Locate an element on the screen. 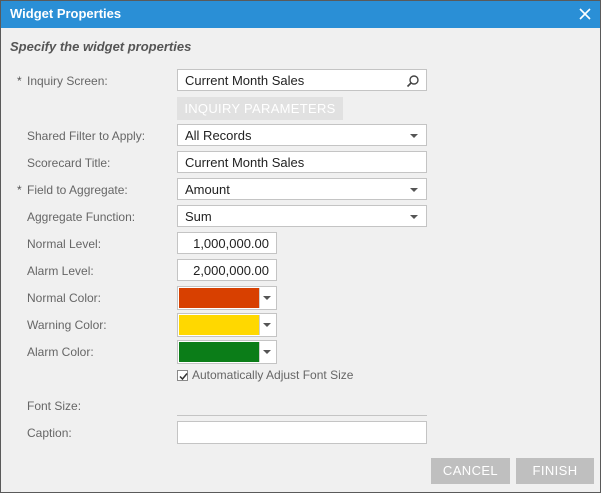 Image resolution: width=601 pixels, height=493 pixels. alarm-color-label: Alarm Color: is located at coordinates (60, 352).